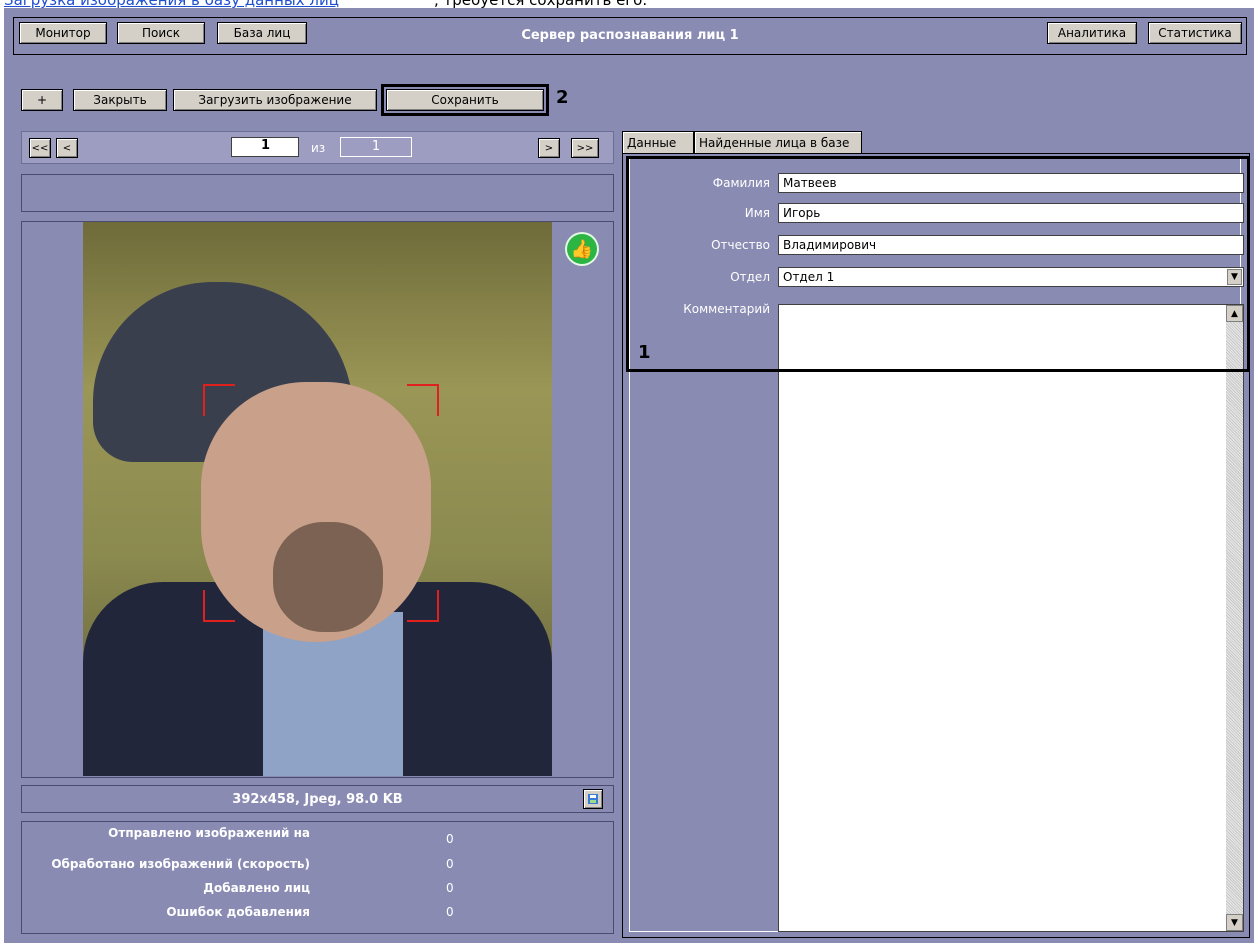  I want to click on beard-shape, so click(328, 577).